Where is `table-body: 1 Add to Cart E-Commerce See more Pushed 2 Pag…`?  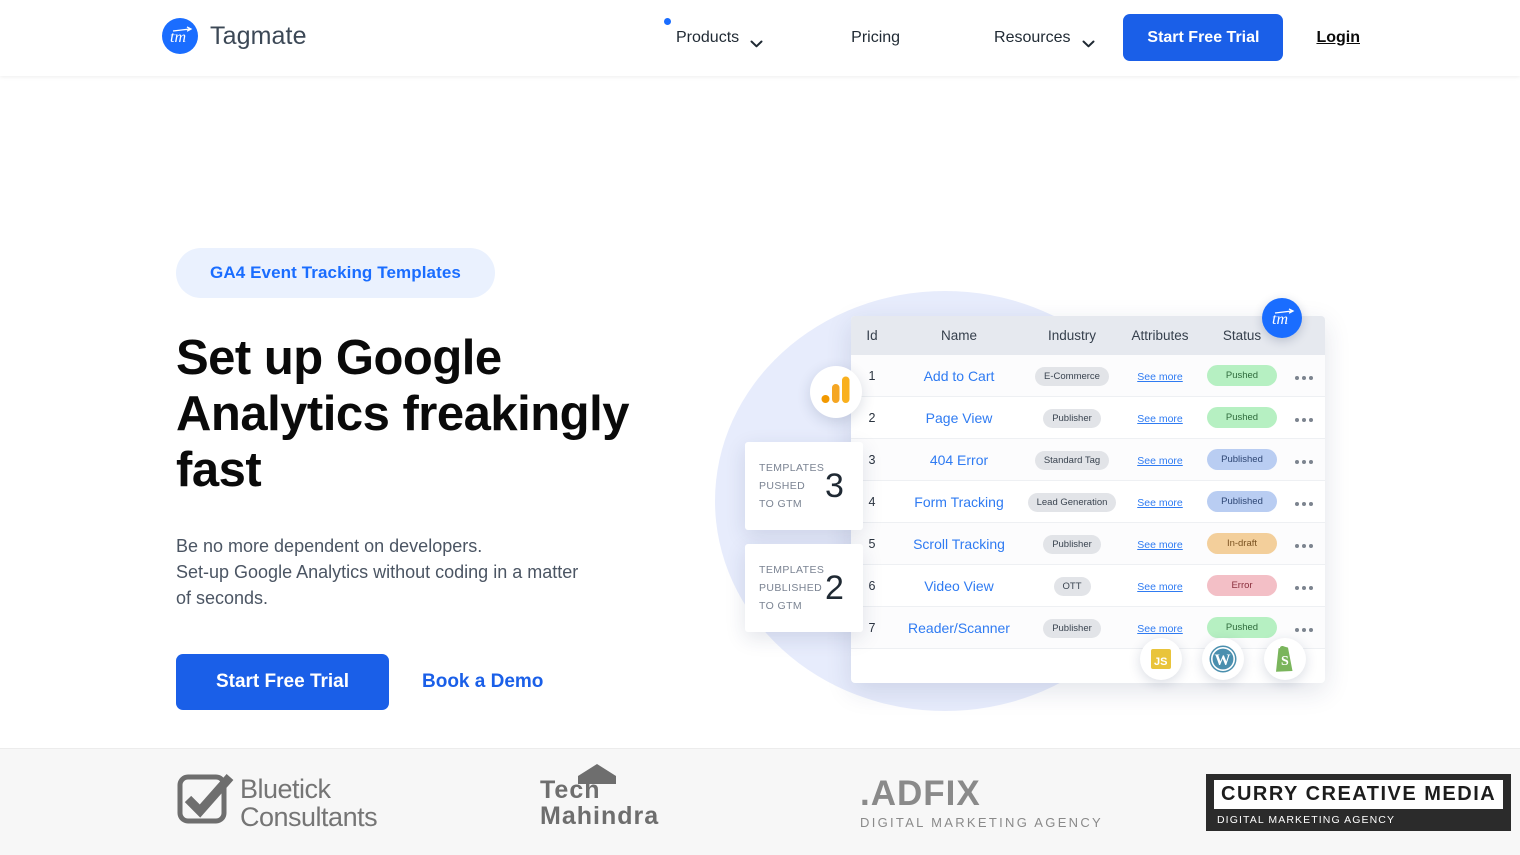 table-body: 1 Add to Cart E-Commerce See more Pushed 2 Pag… is located at coordinates (1088, 502).